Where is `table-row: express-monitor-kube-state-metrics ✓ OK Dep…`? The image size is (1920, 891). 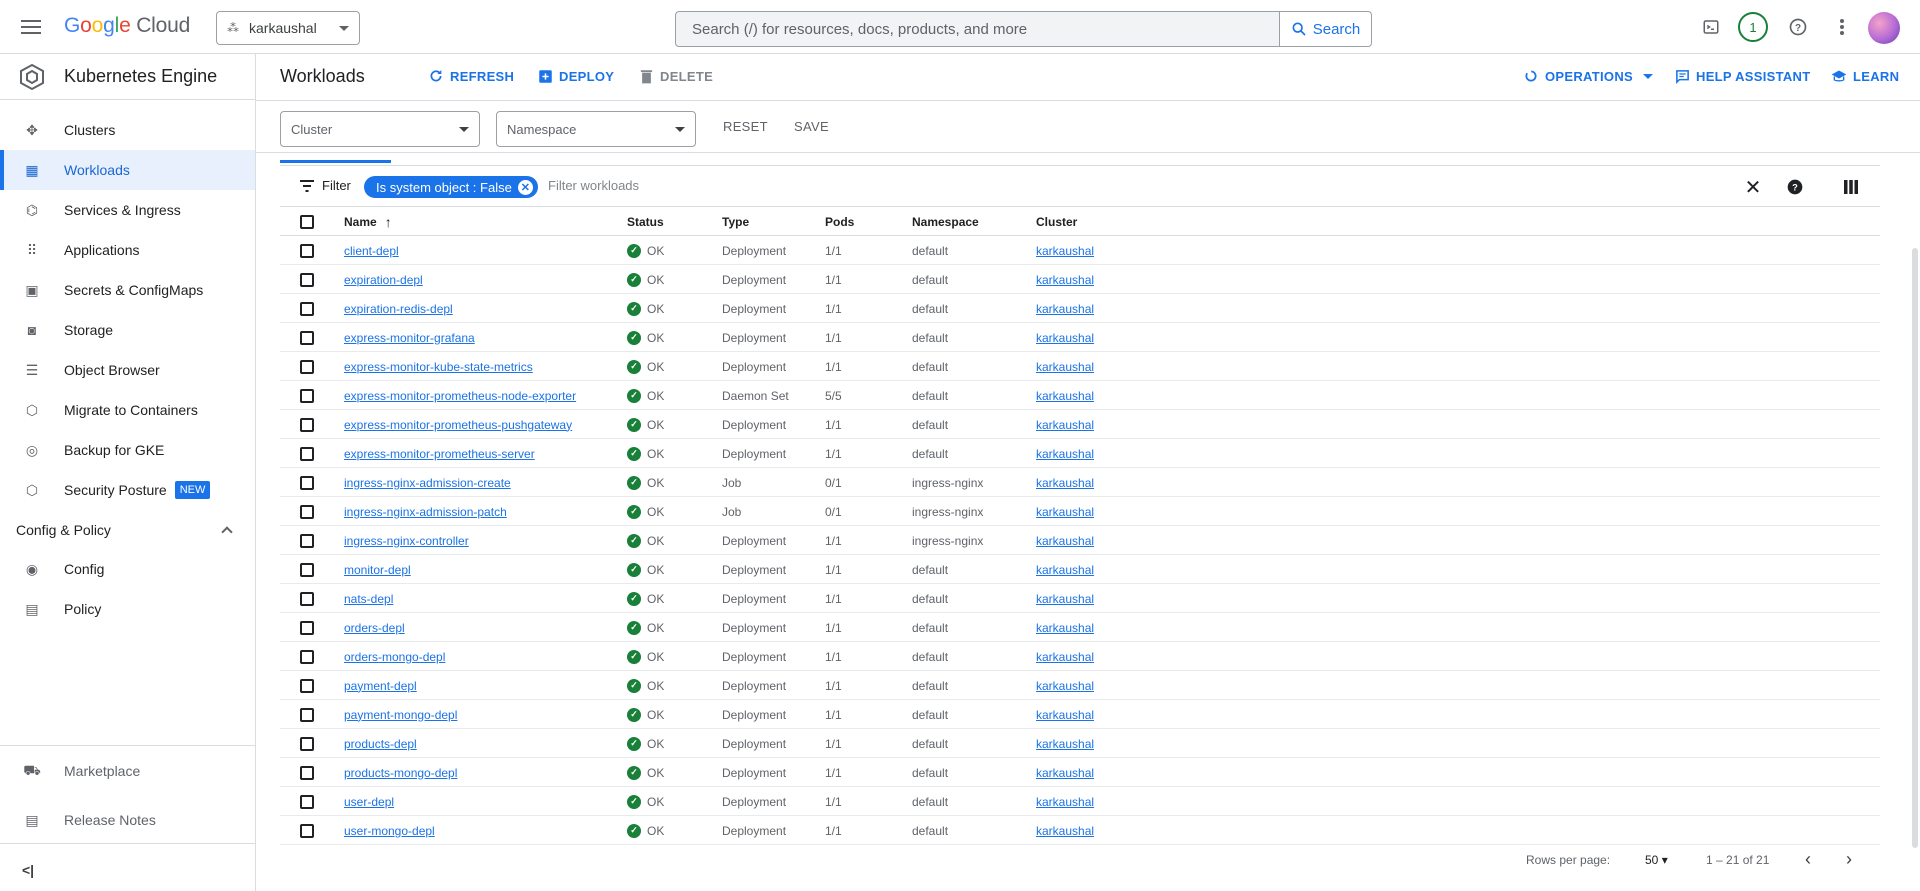
table-row: express-monitor-kube-state-metrics ✓ OK Dep… is located at coordinates (1080, 366).